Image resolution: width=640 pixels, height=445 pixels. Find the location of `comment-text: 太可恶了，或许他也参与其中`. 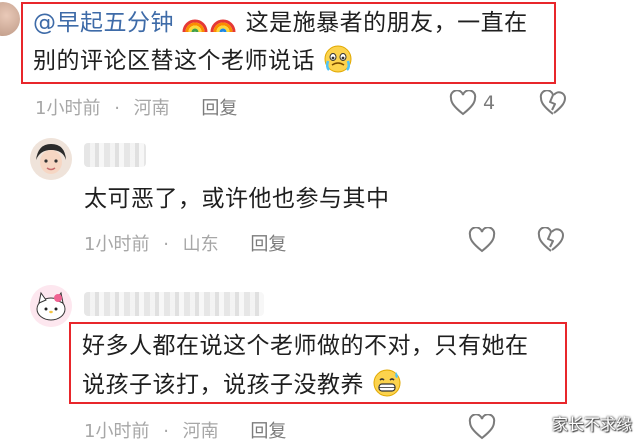

comment-text: 太可恶了，或许他也参与其中 is located at coordinates (237, 199).